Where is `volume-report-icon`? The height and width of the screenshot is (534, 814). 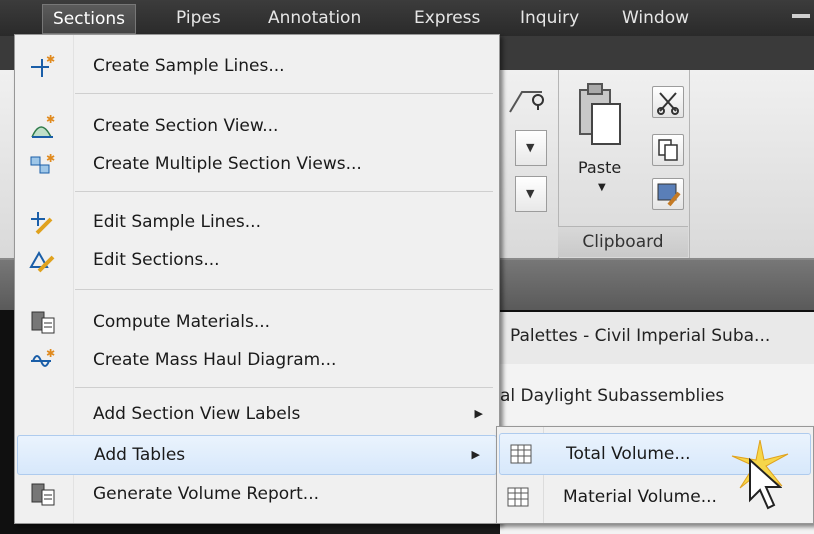
volume-report-icon is located at coordinates (43, 494).